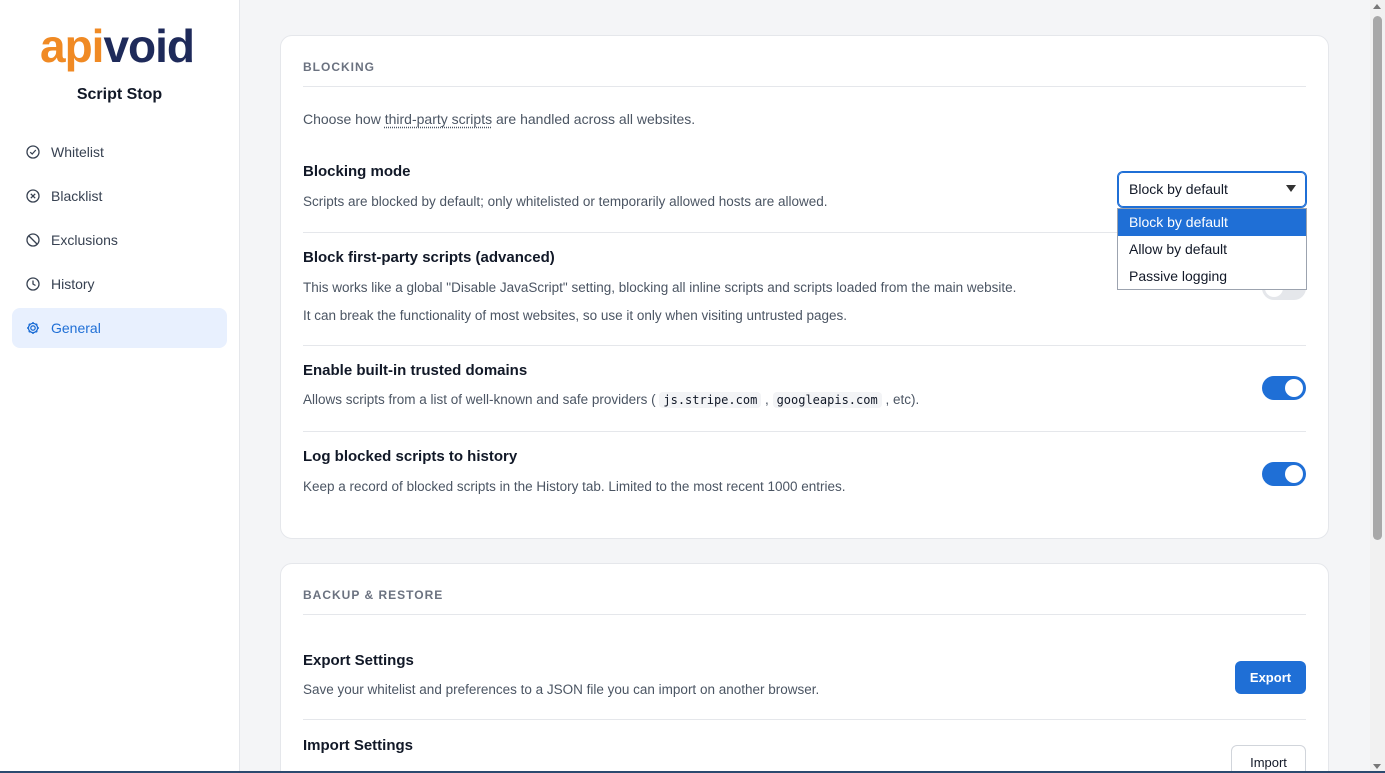 The image size is (1385, 773). What do you see at coordinates (1291, 188) in the screenshot?
I see `chevron-down-icon` at bounding box center [1291, 188].